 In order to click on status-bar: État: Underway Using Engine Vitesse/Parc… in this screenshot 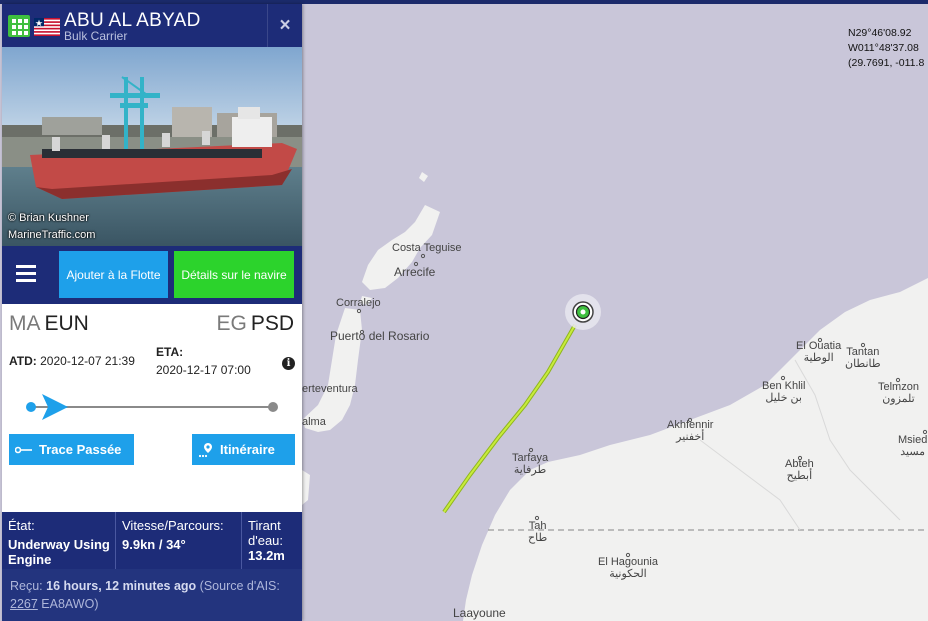, I will do `click(152, 540)`.